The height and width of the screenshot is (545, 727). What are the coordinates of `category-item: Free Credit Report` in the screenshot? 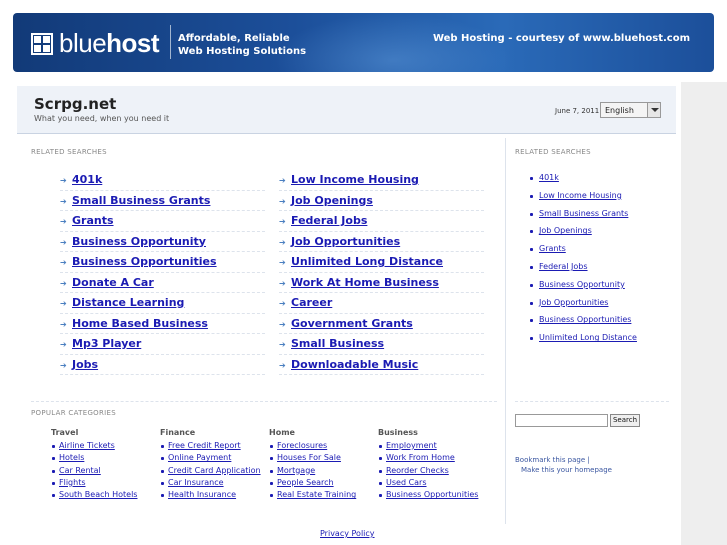 It's located at (214, 446).